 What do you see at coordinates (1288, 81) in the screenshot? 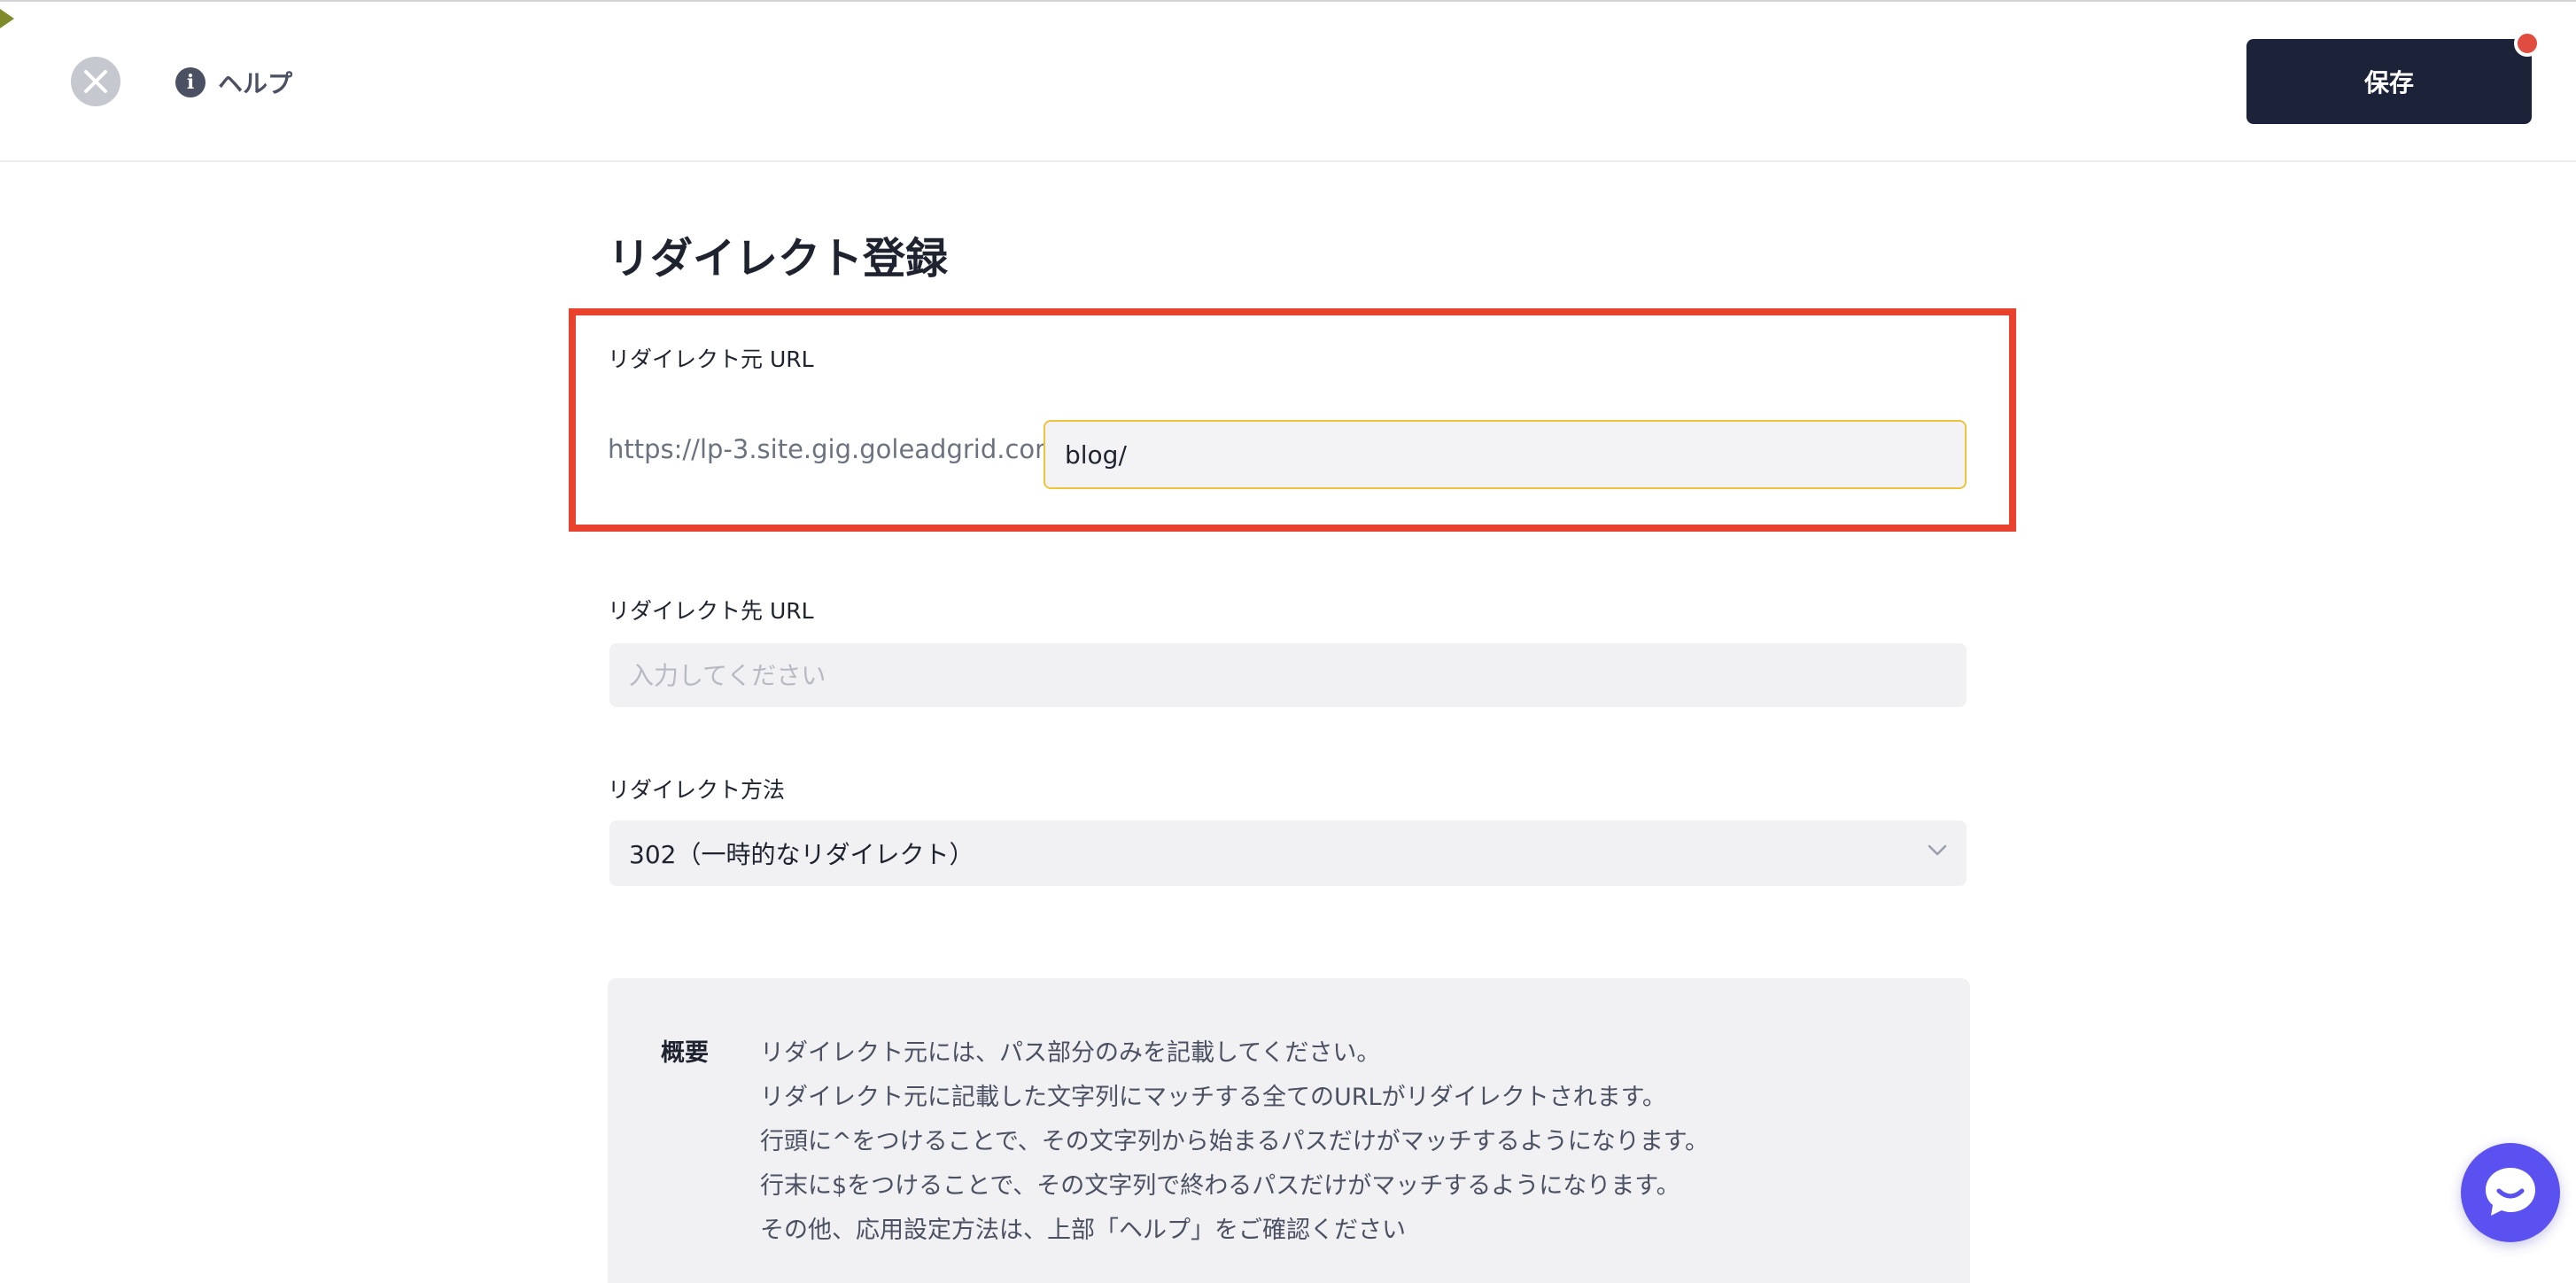
I see `top-header: i ヘルプ 保存` at bounding box center [1288, 81].